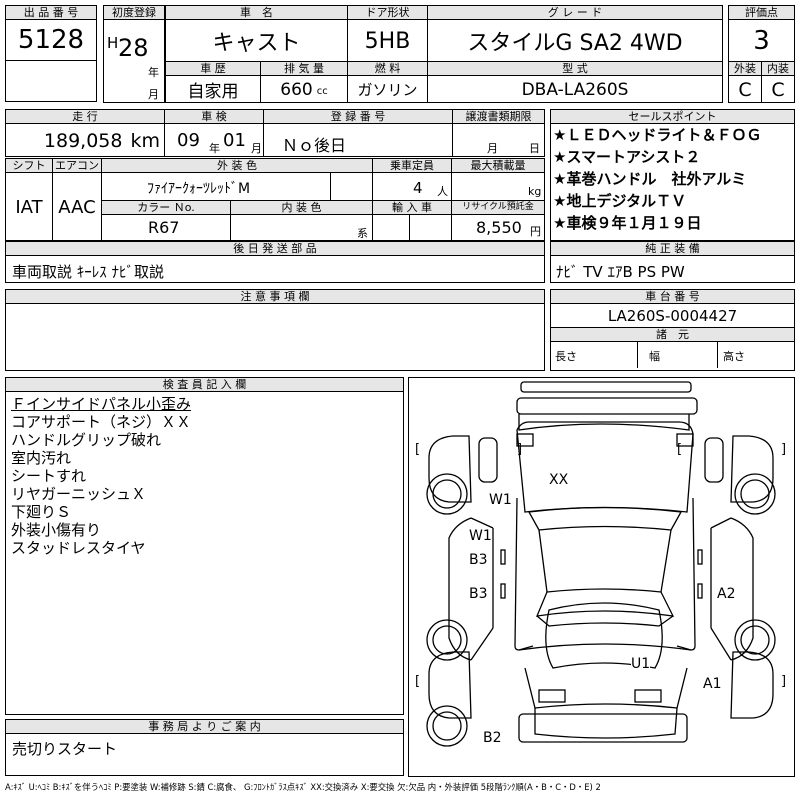  Describe the element at coordinates (153, 94) in the screenshot. I see `month-unit: 月` at that location.